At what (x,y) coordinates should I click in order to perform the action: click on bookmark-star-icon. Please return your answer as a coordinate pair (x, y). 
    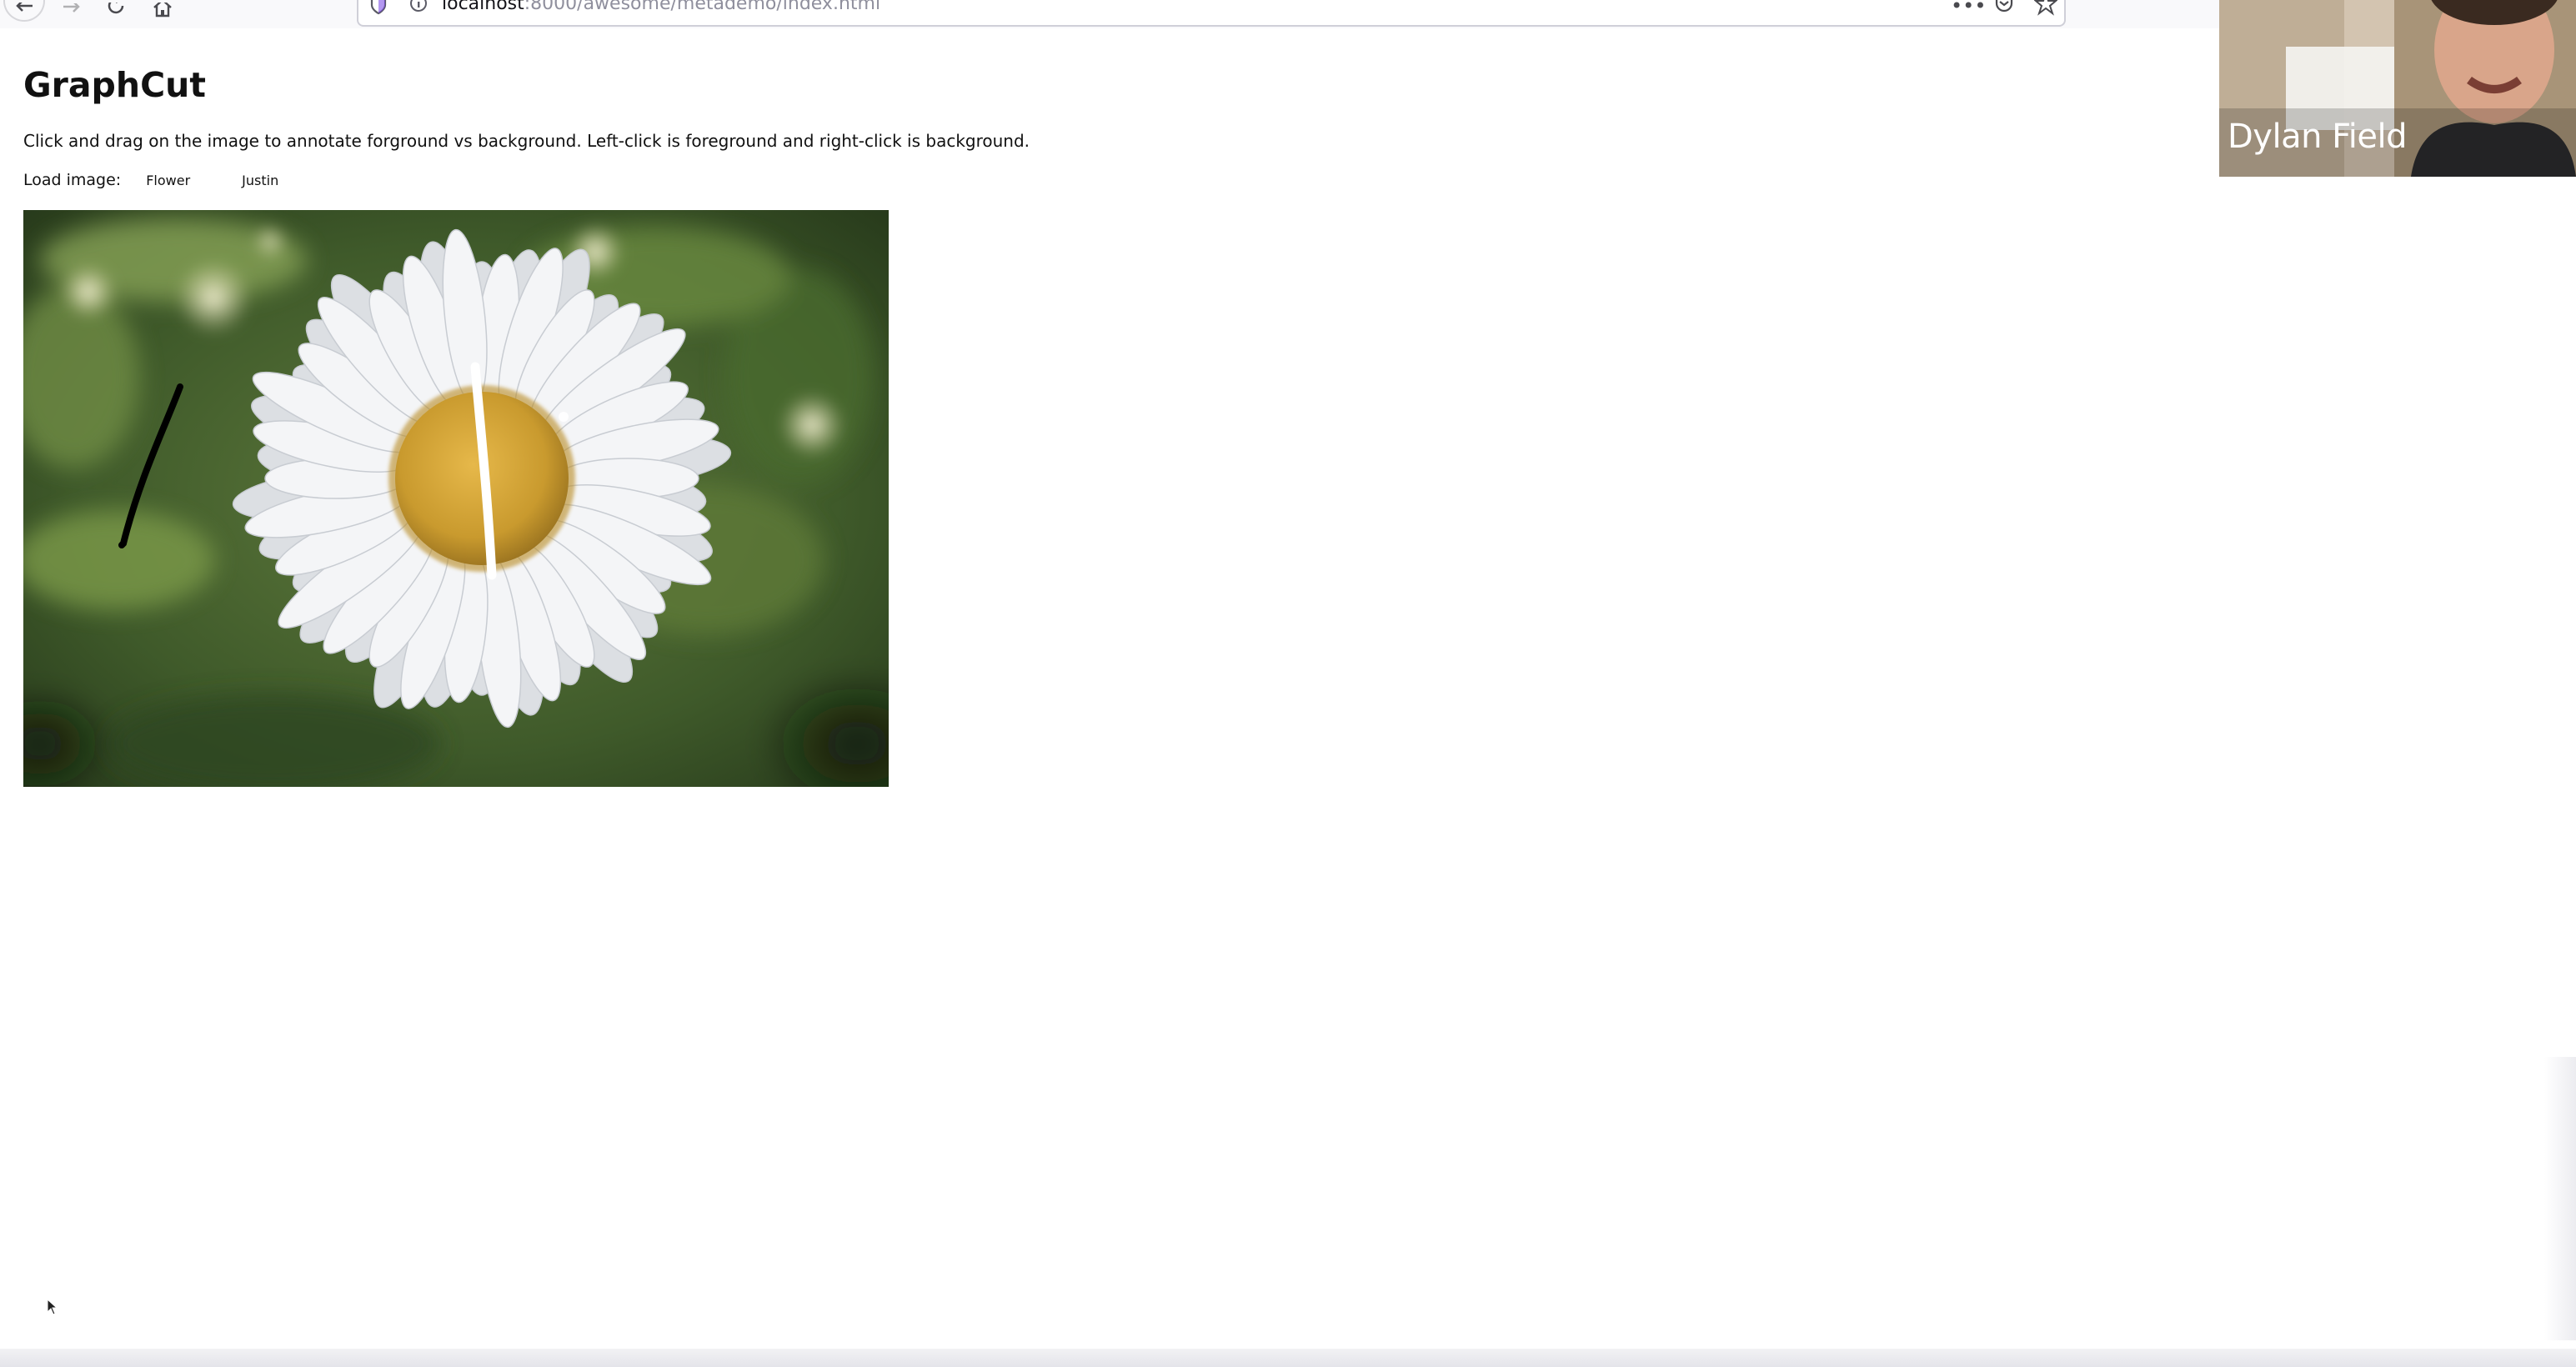
    Looking at the image, I should click on (2045, 8).